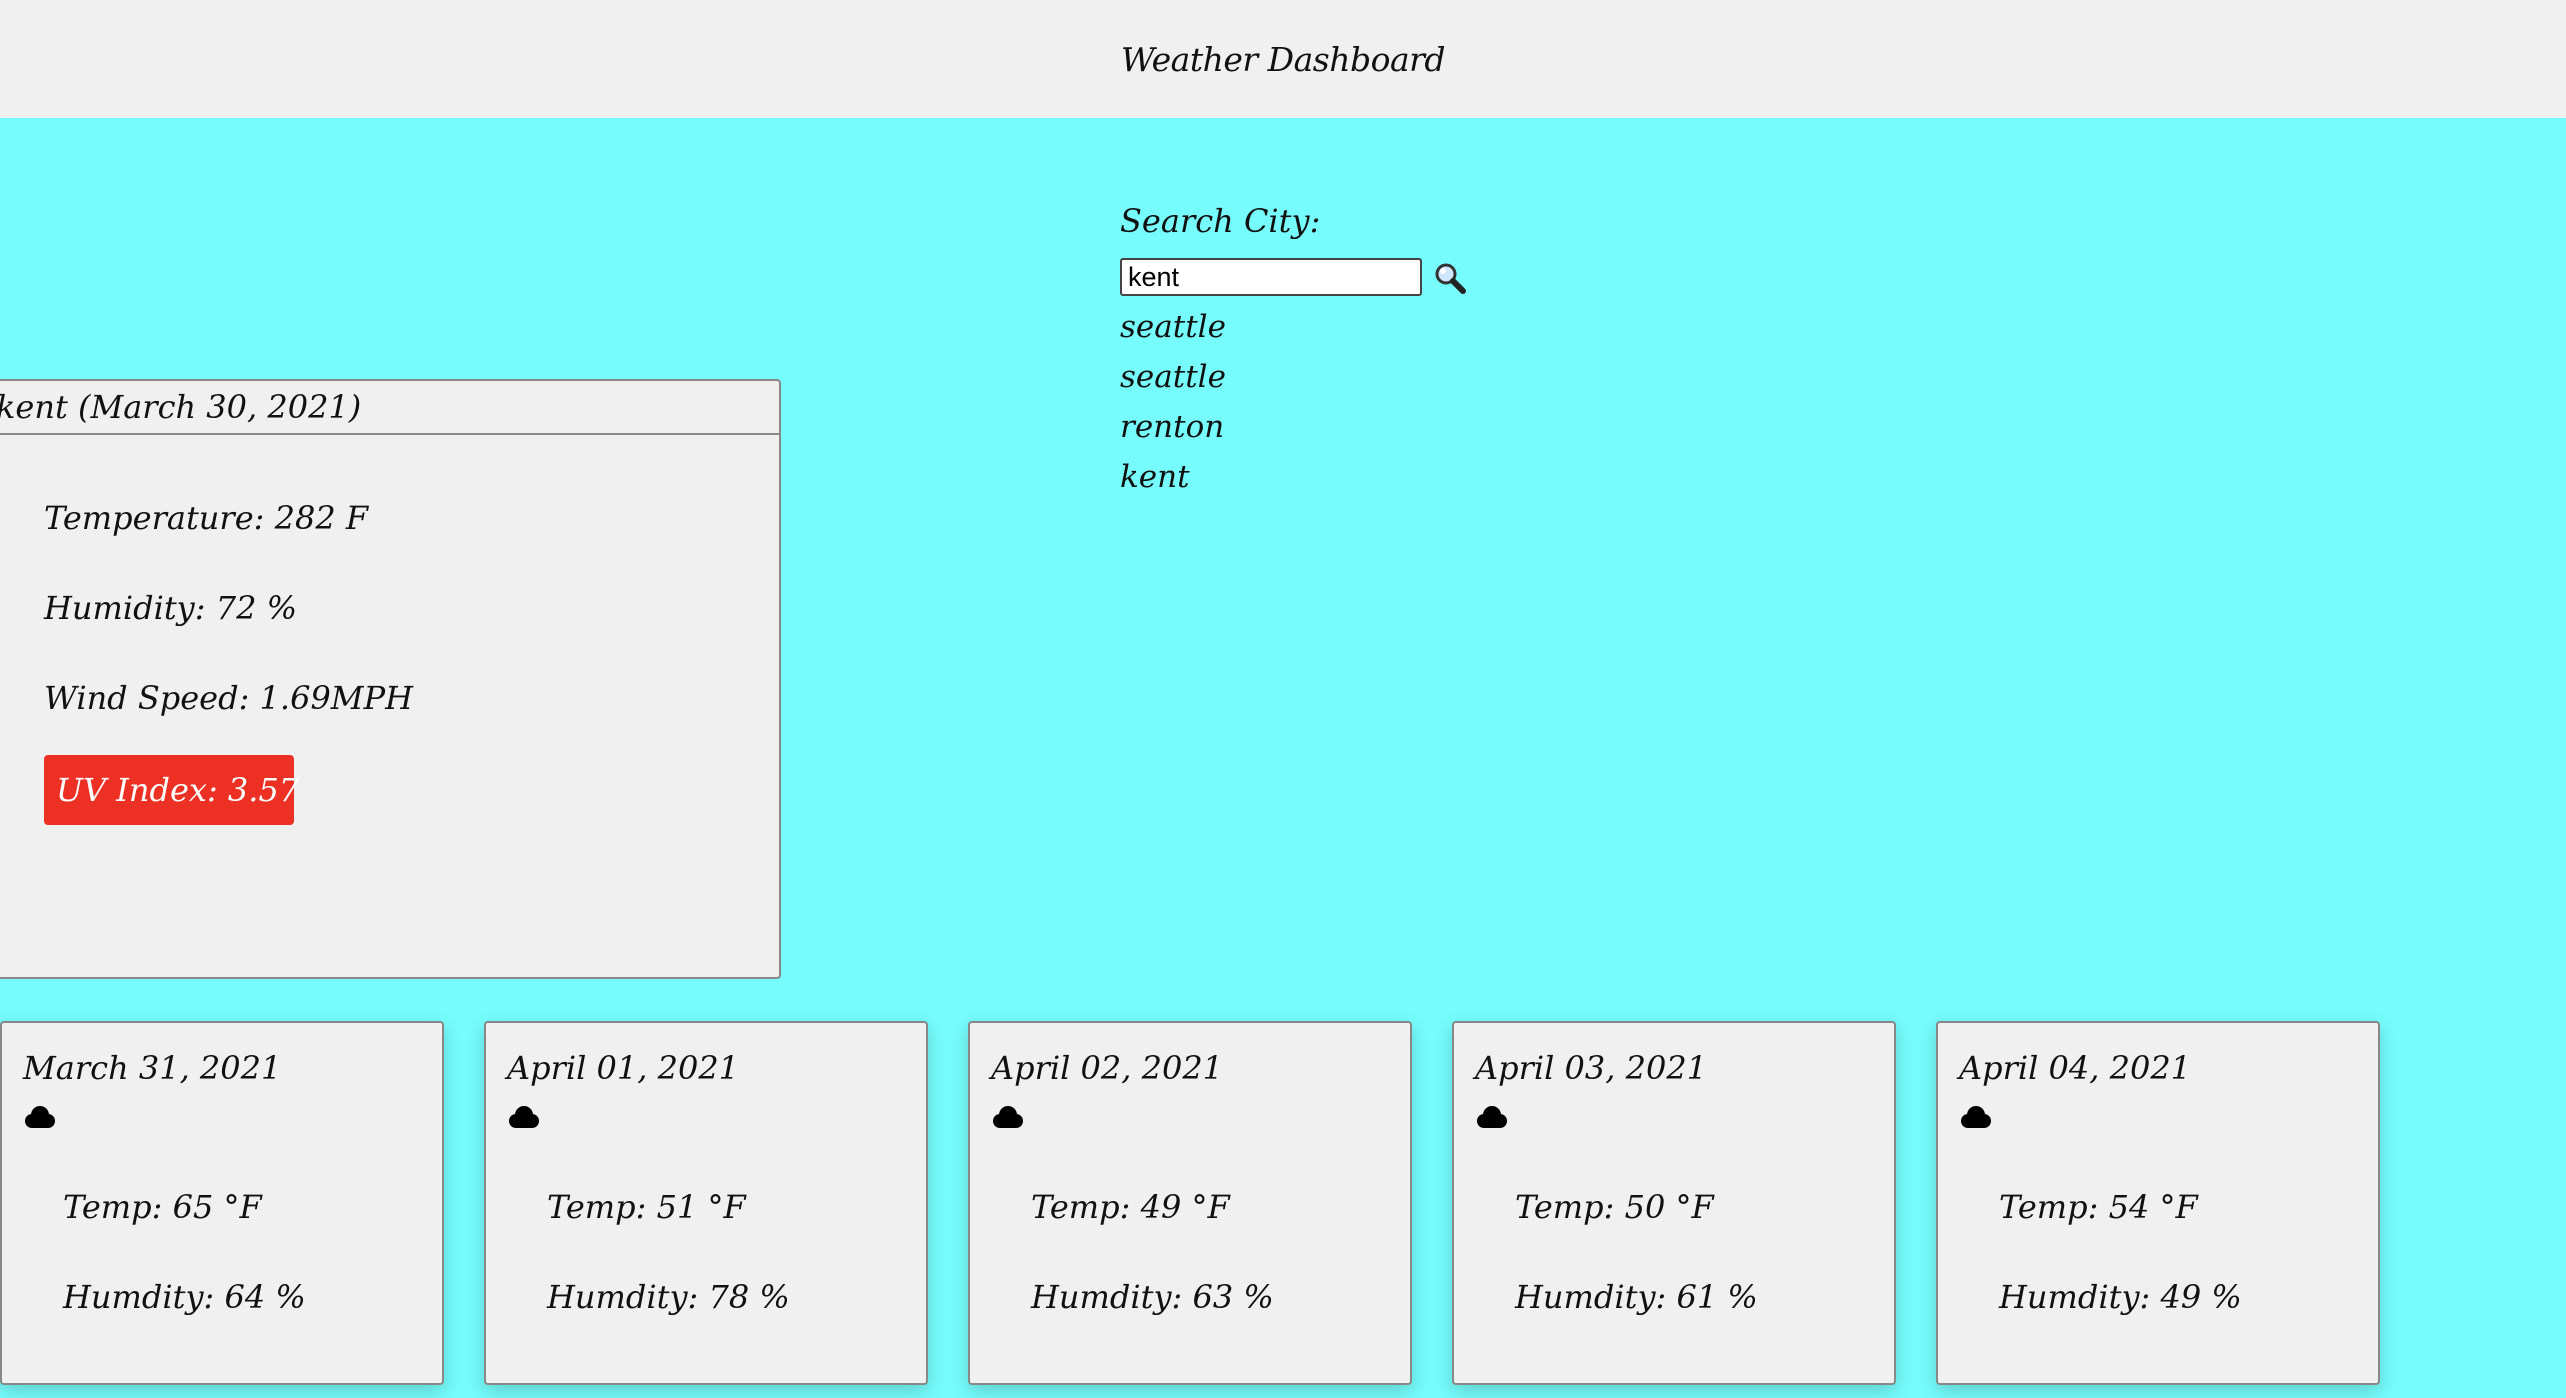  I want to click on page-header: Weather Dashboard, so click(1283, 59).